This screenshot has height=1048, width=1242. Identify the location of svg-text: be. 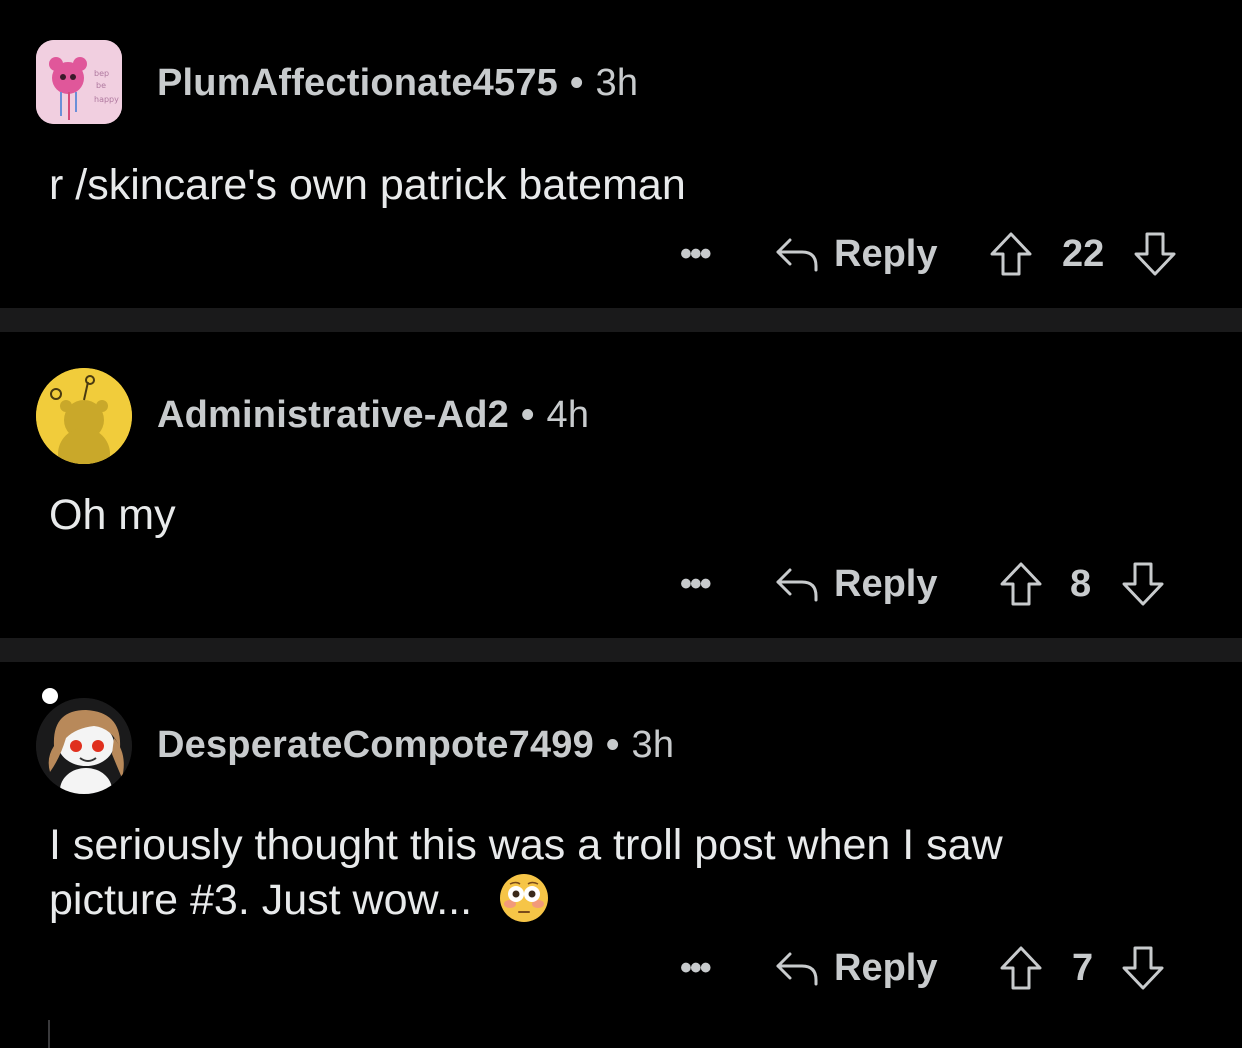
(101, 85).